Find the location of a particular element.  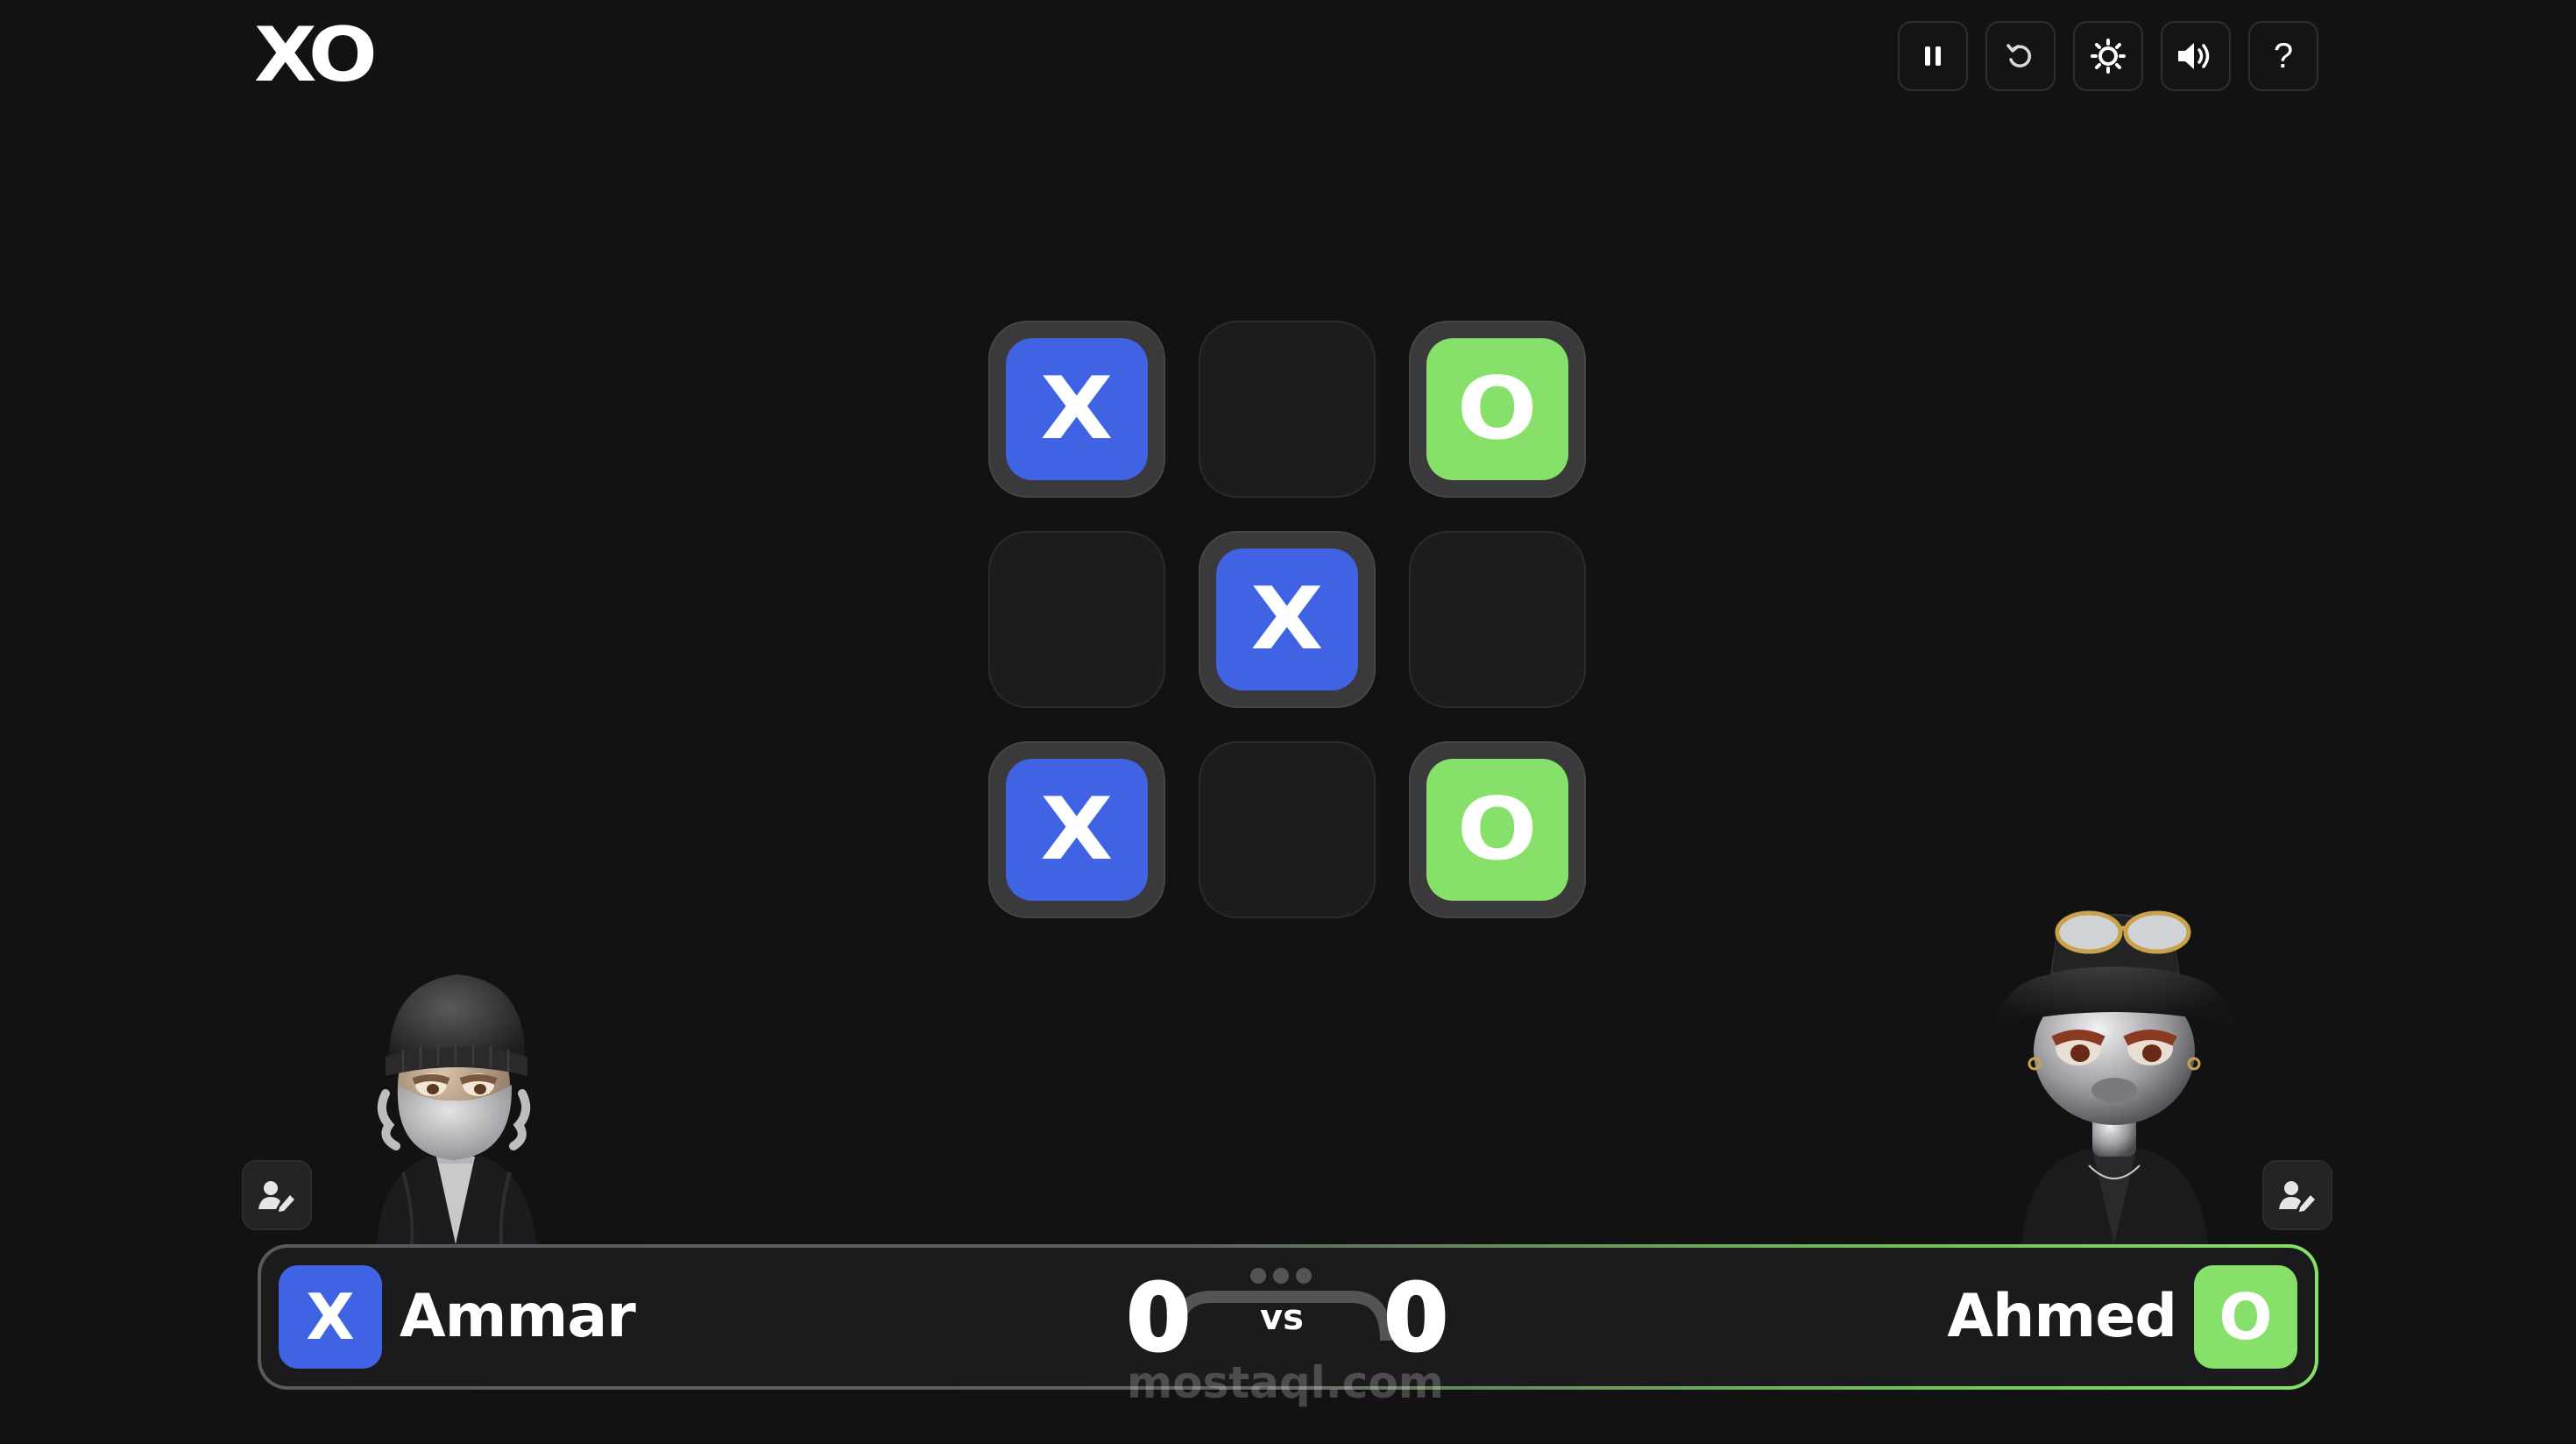

game-board: X O X X O is located at coordinates (1287, 619).